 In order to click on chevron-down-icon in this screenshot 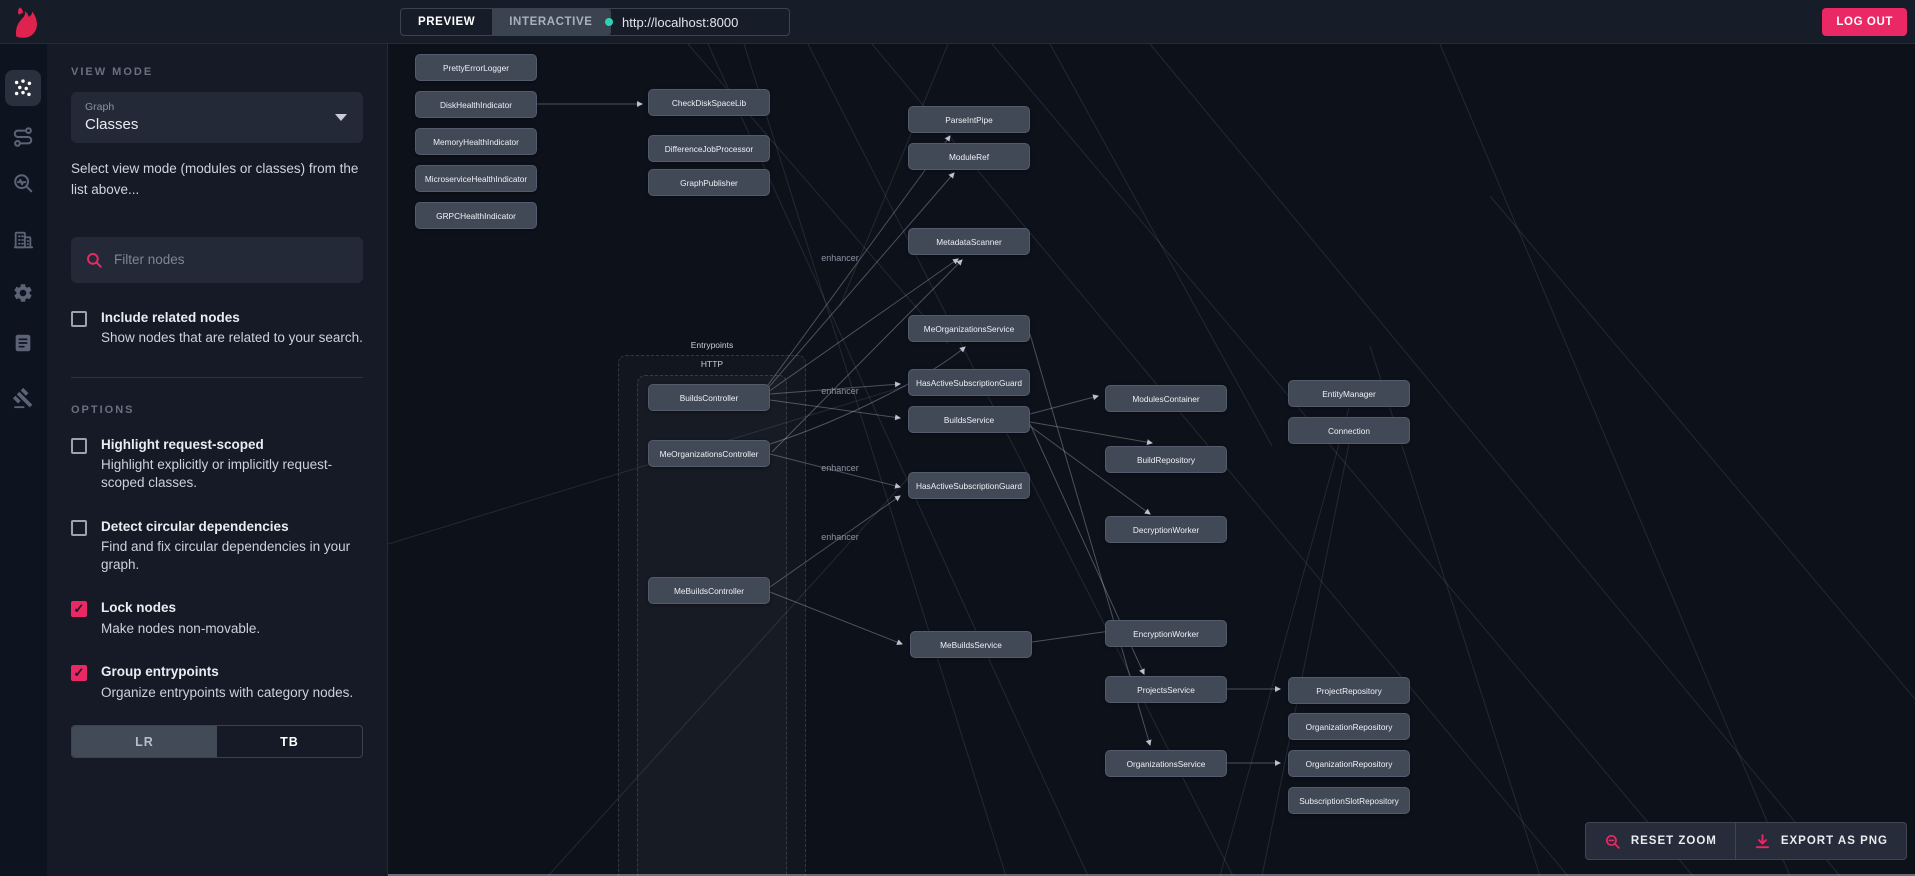, I will do `click(341, 117)`.